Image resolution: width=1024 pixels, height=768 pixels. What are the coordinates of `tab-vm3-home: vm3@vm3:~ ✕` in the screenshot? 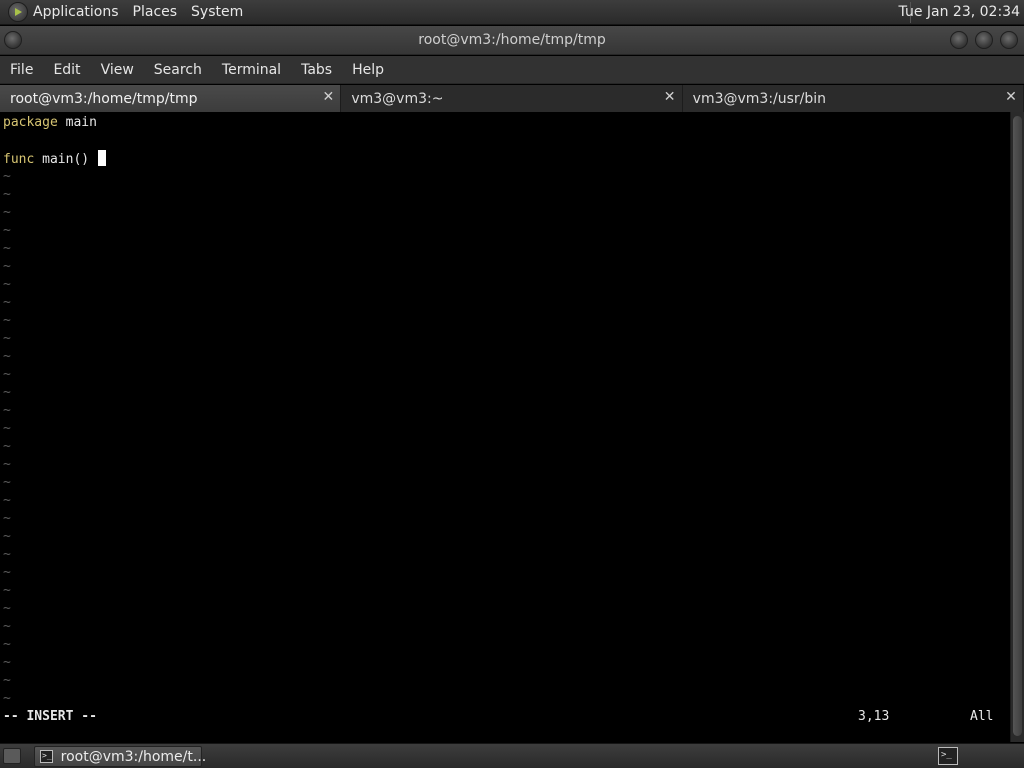 It's located at (512, 98).